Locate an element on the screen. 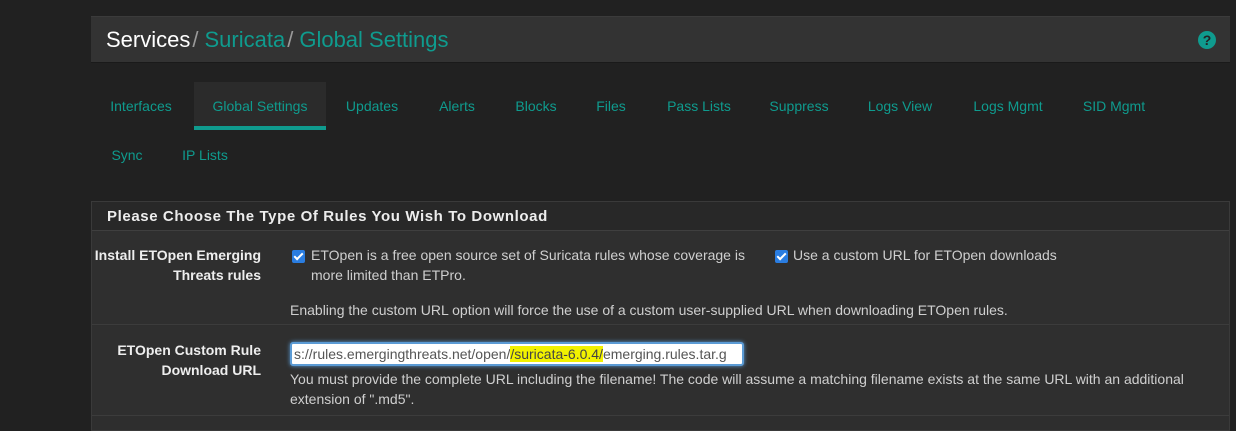  etopen-checkbox is located at coordinates (298, 256).